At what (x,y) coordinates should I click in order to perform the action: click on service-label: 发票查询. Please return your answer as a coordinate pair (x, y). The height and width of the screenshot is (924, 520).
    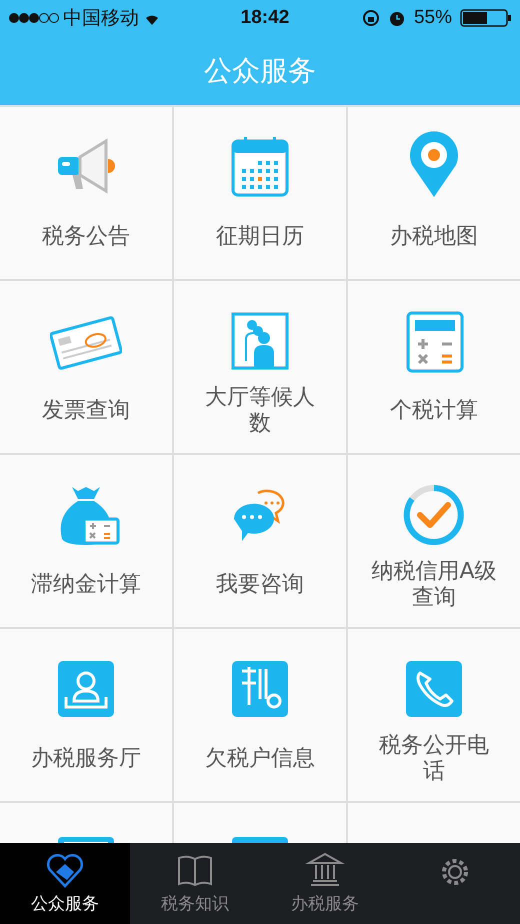
    Looking at the image, I should click on (86, 411).